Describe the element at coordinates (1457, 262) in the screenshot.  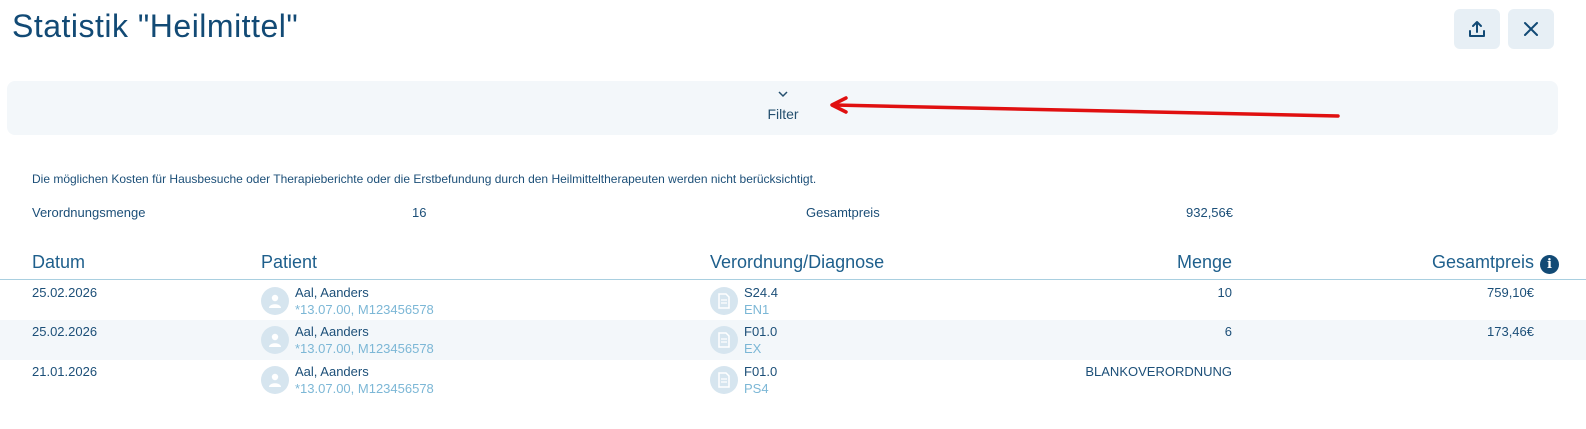
I see `column-header-gesamtpreis: Gesamtpreis` at that location.